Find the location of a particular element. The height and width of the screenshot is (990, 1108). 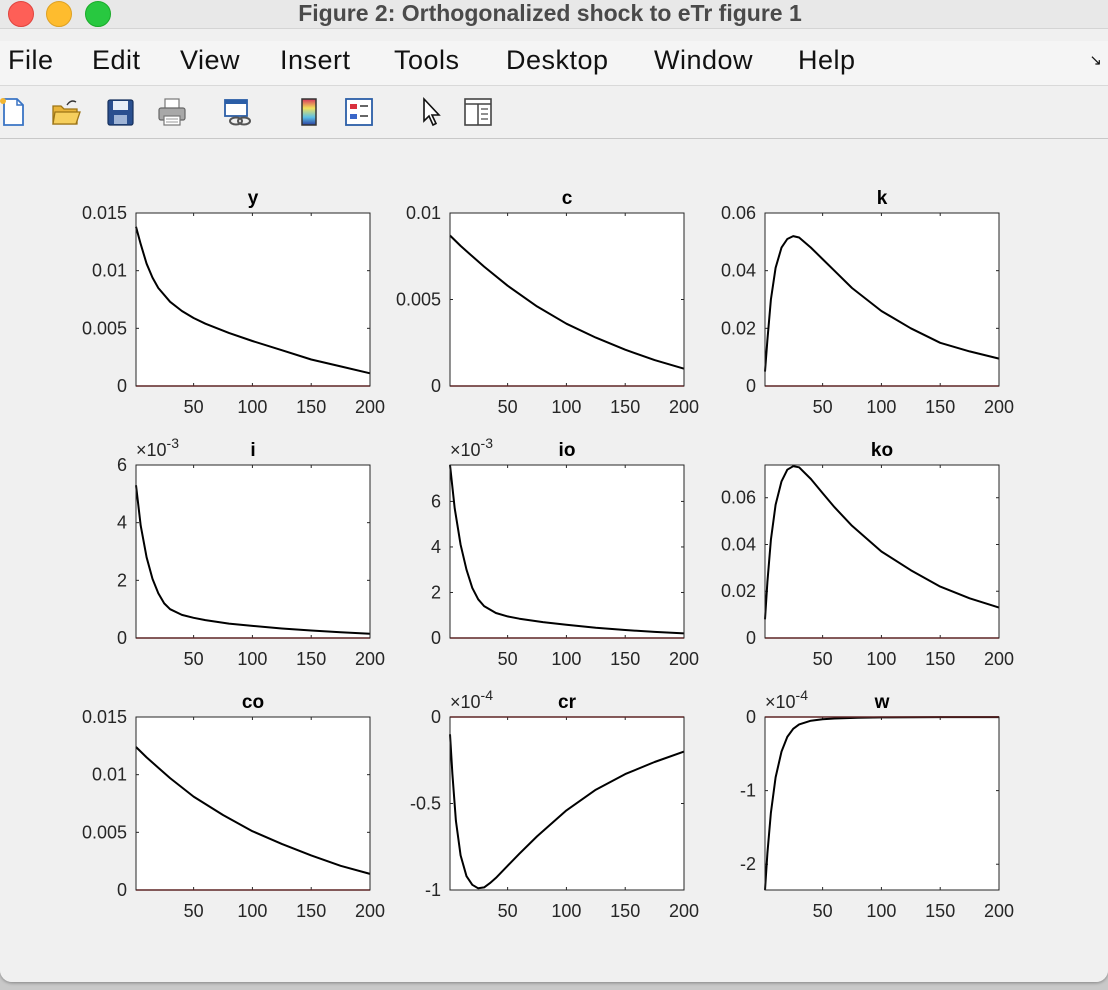

print-icon is located at coordinates (172, 112).